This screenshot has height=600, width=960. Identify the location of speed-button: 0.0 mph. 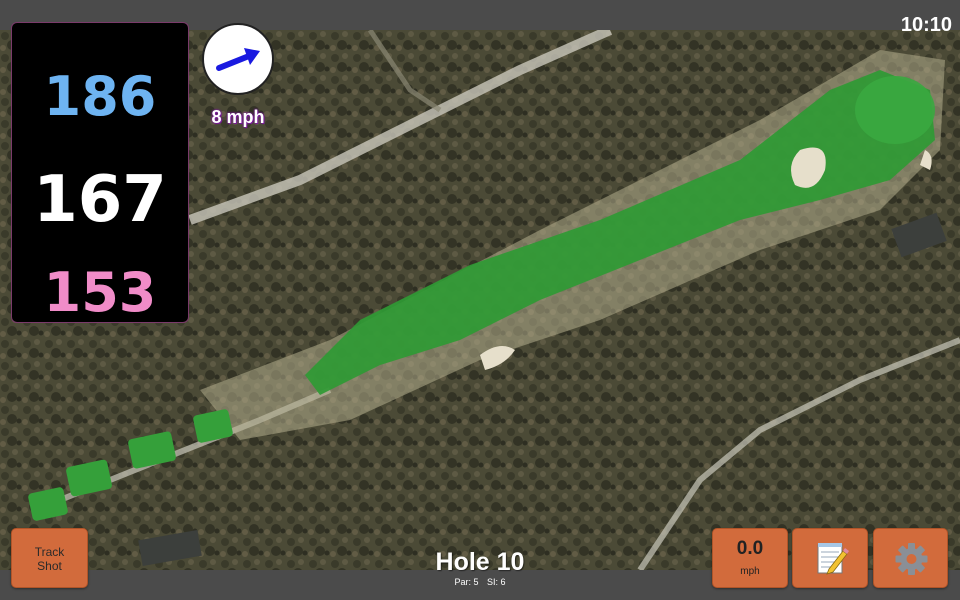
(750, 558).